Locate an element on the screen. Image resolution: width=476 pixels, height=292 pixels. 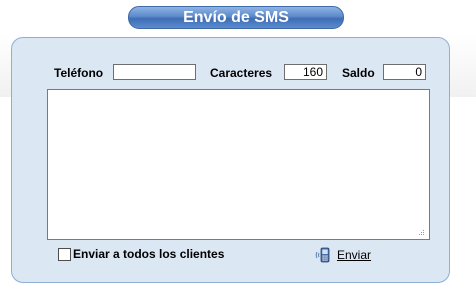
page-title: Envío de SMS is located at coordinates (236, 17).